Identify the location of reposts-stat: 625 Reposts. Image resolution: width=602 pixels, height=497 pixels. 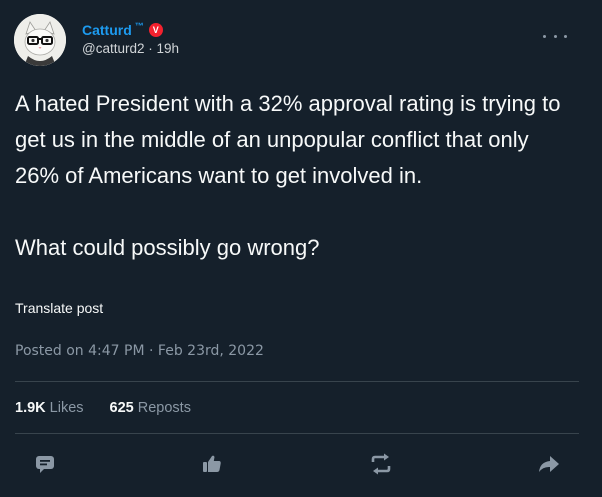
(150, 408).